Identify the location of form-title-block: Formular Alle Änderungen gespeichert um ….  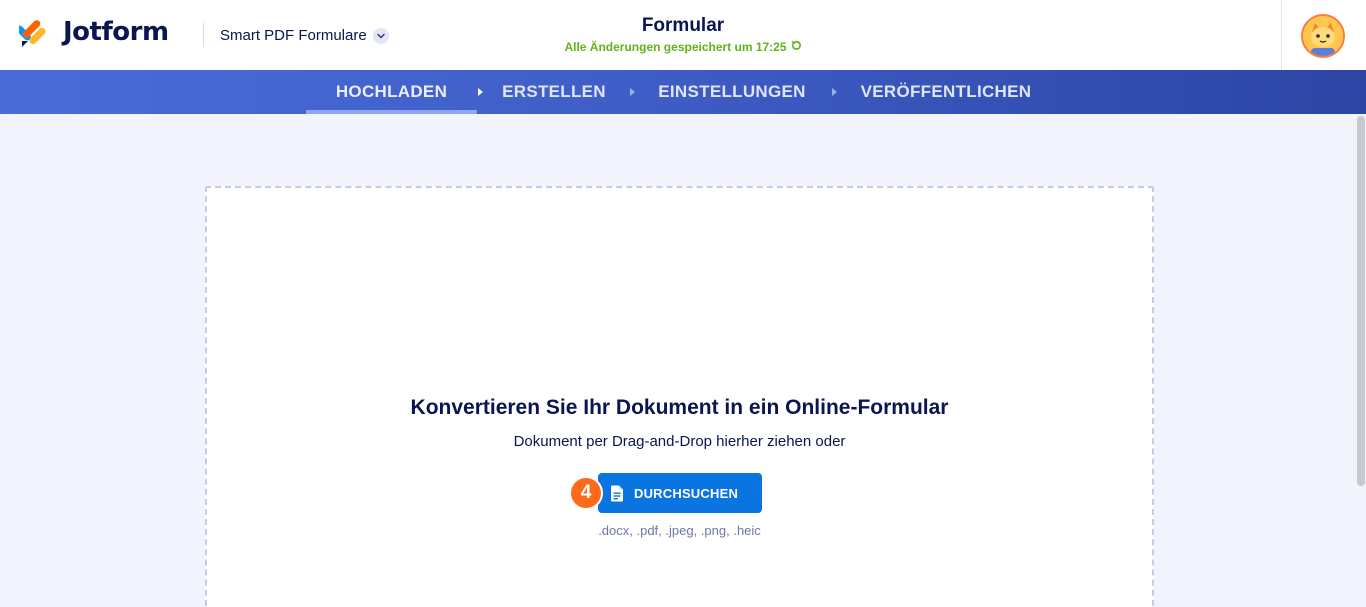
(683, 35).